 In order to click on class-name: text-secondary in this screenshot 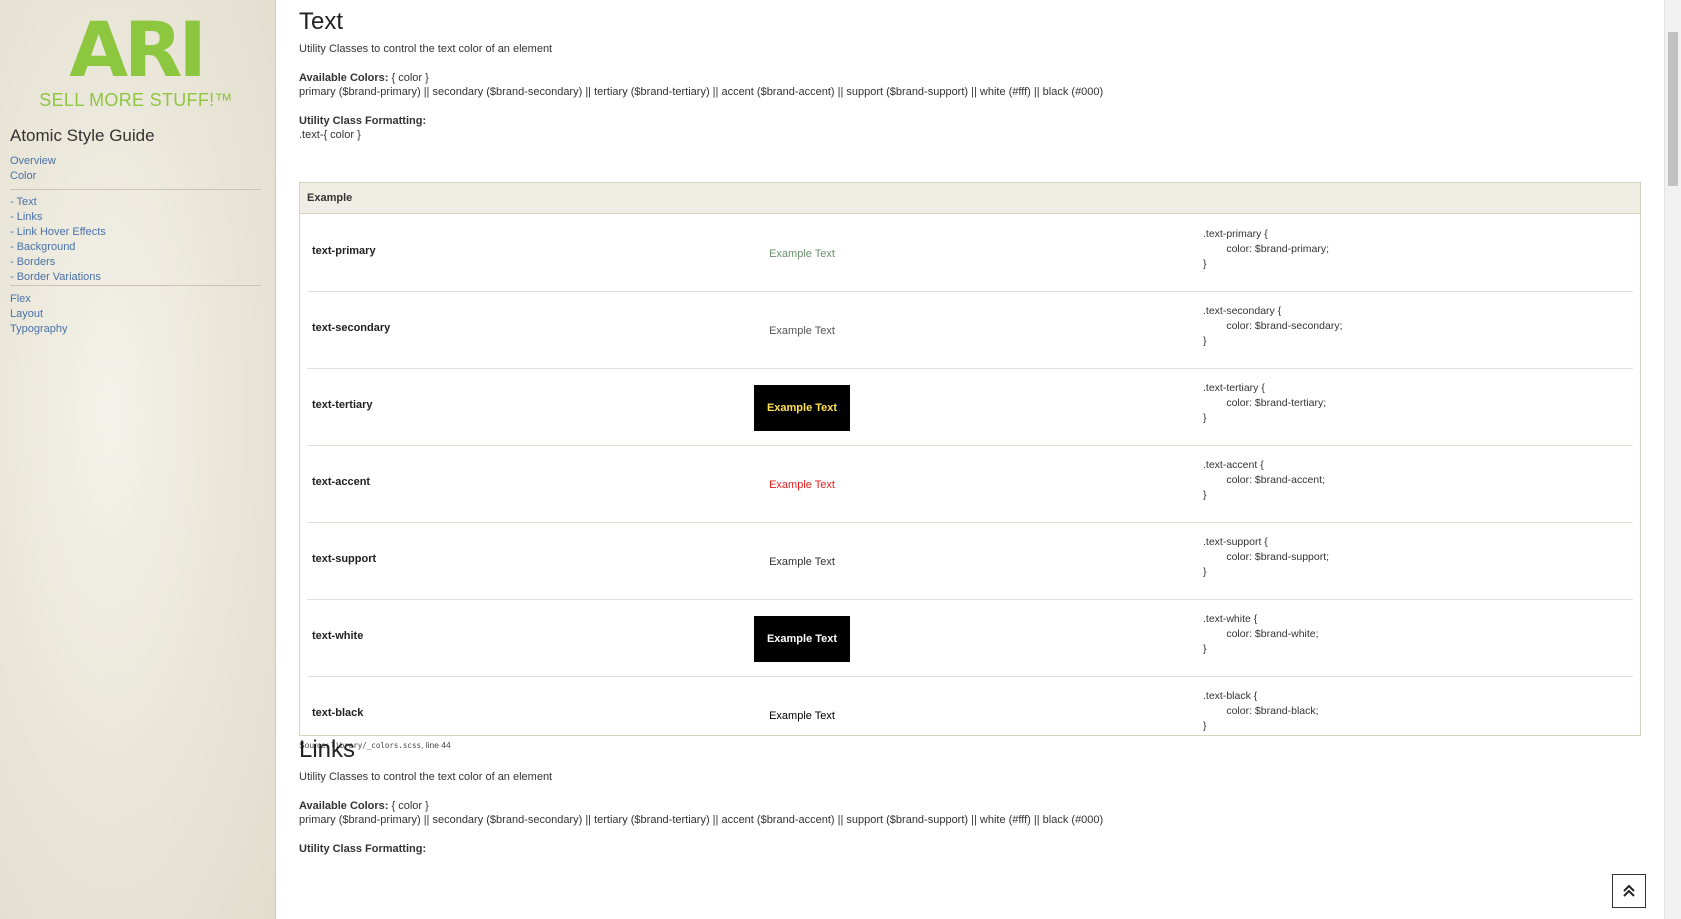, I will do `click(351, 328)`.